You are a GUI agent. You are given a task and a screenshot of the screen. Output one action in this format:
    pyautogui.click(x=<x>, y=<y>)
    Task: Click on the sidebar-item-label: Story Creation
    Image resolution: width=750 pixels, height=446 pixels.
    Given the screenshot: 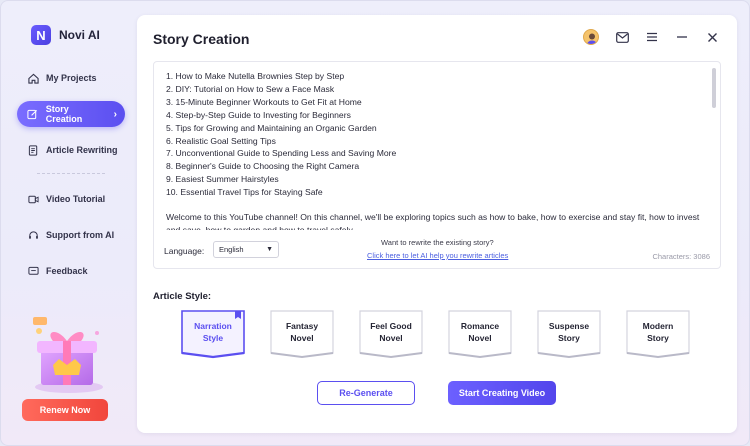 What is the action you would take?
    pyautogui.click(x=64, y=114)
    